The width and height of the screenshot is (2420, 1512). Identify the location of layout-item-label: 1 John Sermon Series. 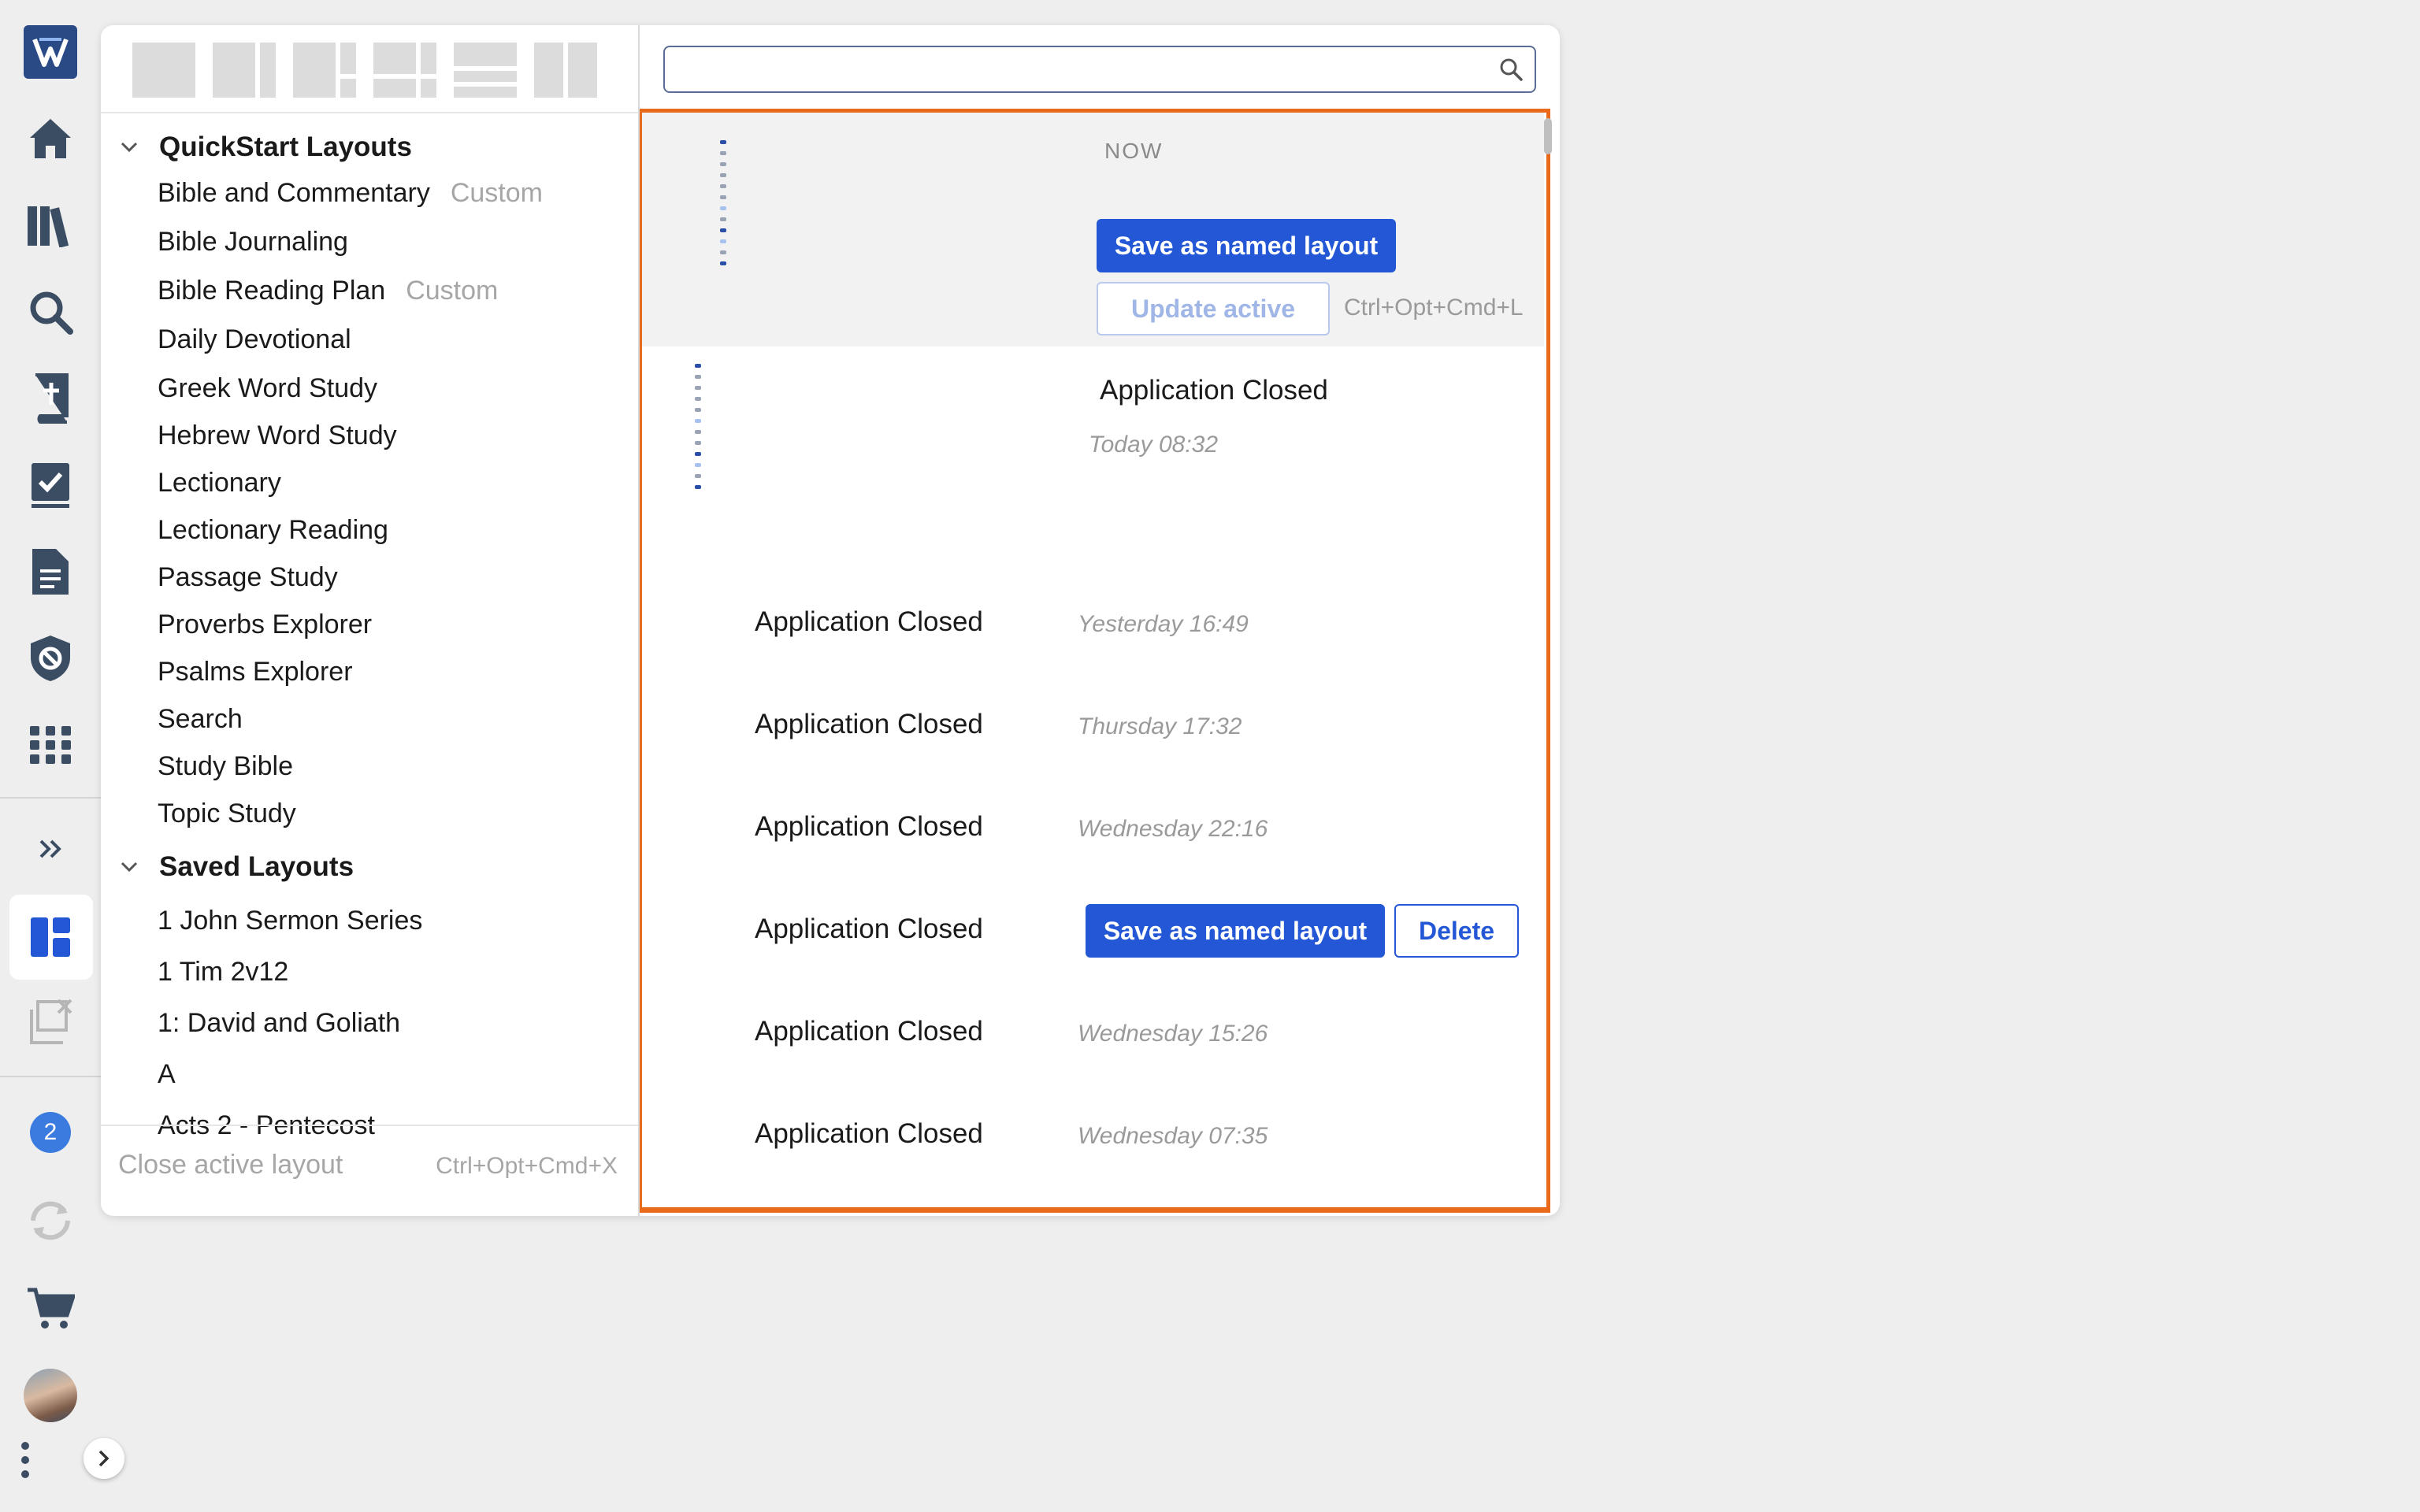
(290, 920).